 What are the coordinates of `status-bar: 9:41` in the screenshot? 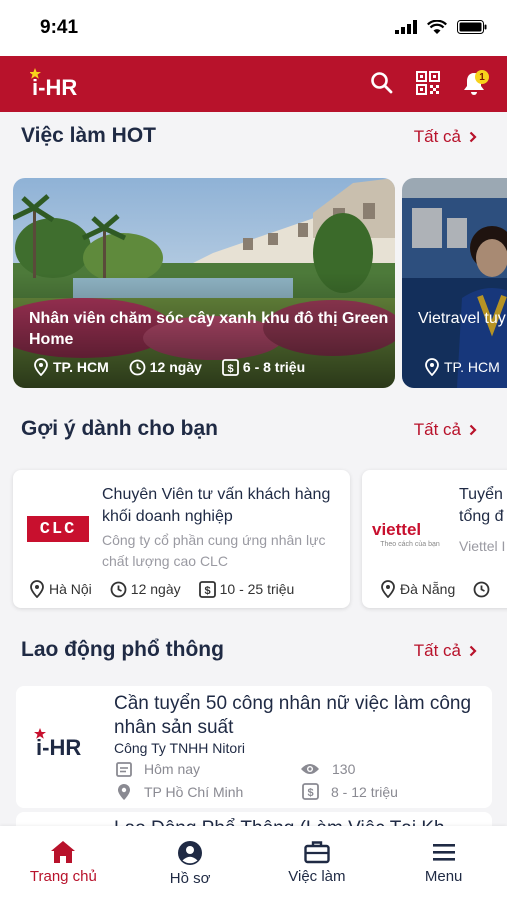 It's located at (253, 28).